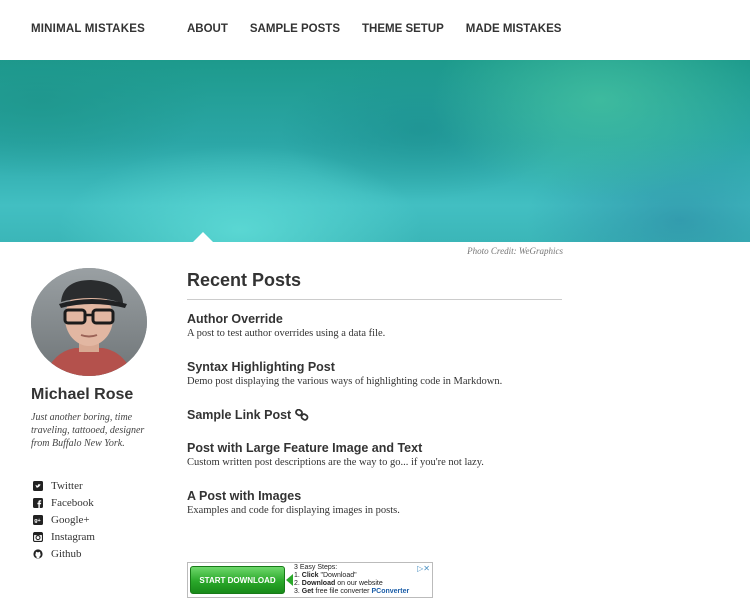 This screenshot has height=600, width=750. I want to click on instagram-icon, so click(38, 536).